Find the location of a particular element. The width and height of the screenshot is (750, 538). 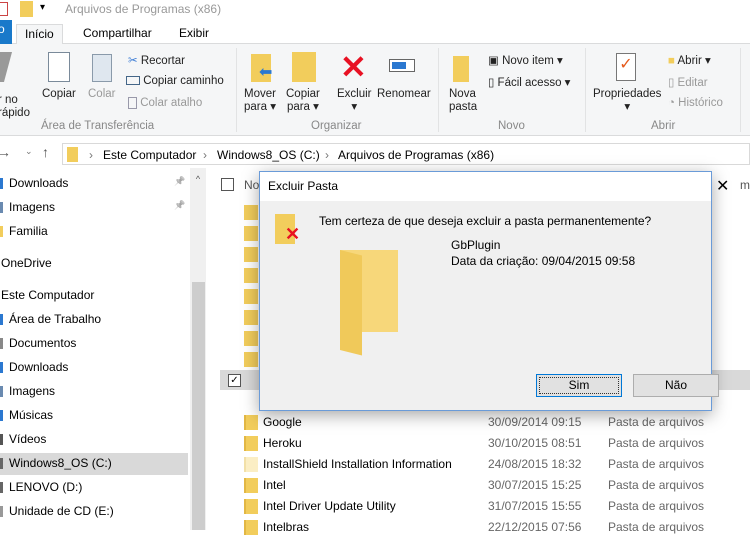

dialog-title-bar: Excluir Pasta ✕ is located at coordinates (494, 186).